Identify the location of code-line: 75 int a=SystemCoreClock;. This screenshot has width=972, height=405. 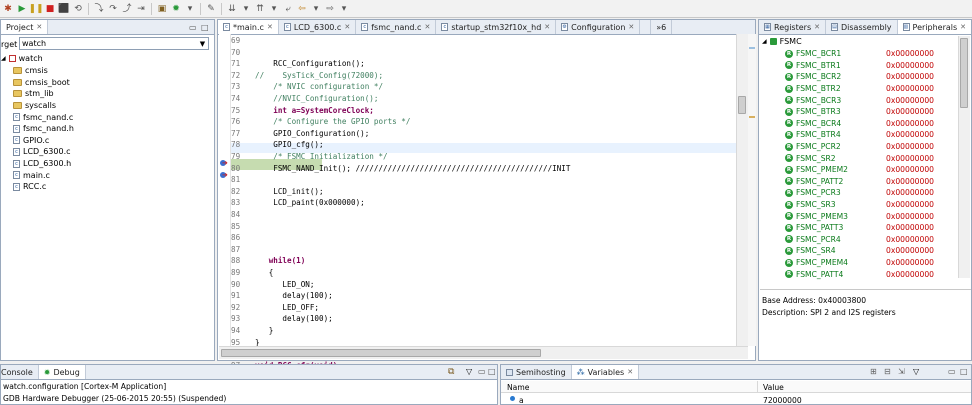
(483, 111).